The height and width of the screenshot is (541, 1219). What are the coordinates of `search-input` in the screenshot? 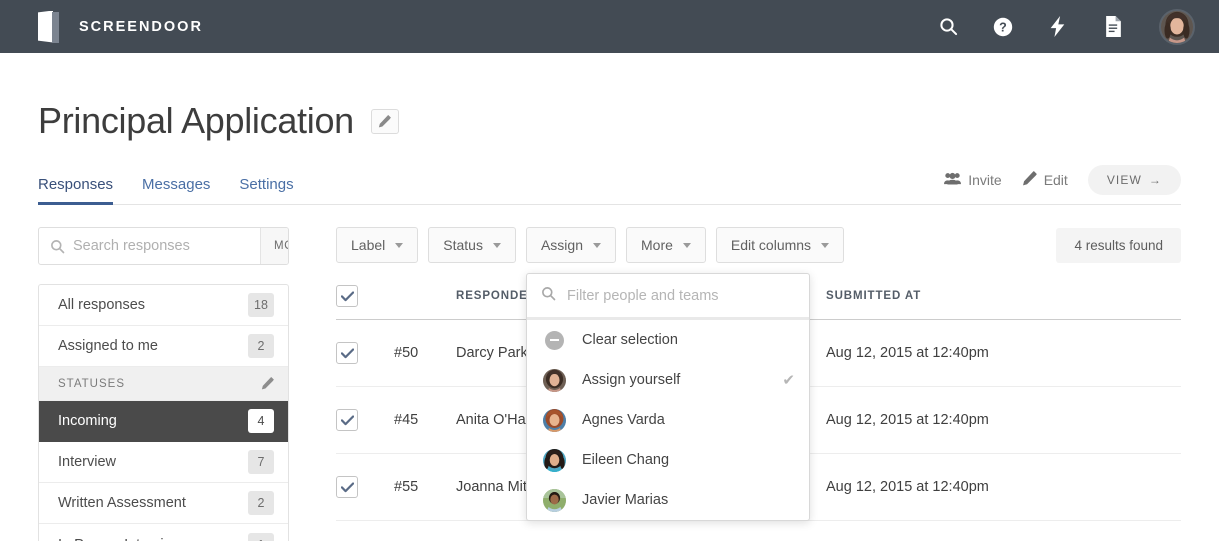 It's located at (166, 246).